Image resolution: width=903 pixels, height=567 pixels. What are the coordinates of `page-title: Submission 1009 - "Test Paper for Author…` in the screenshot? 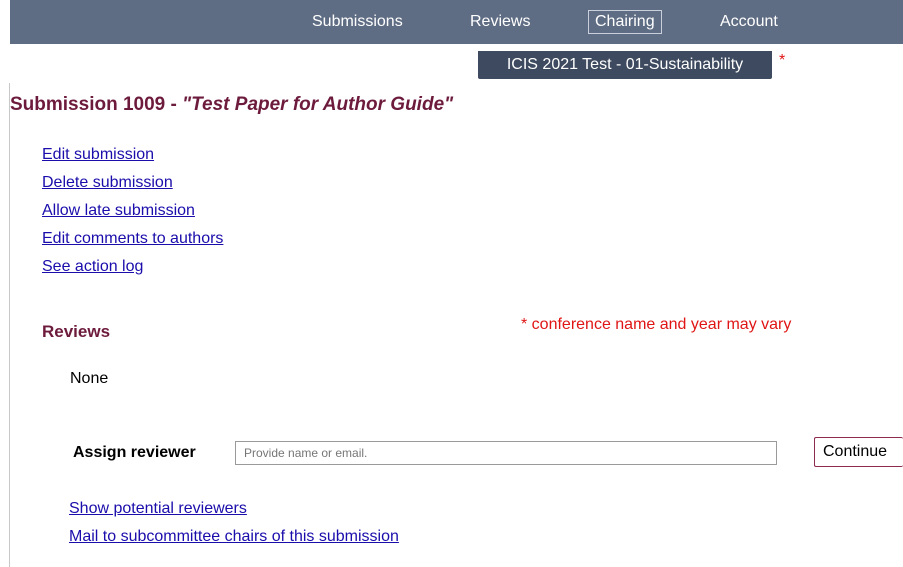 It's located at (231, 105).